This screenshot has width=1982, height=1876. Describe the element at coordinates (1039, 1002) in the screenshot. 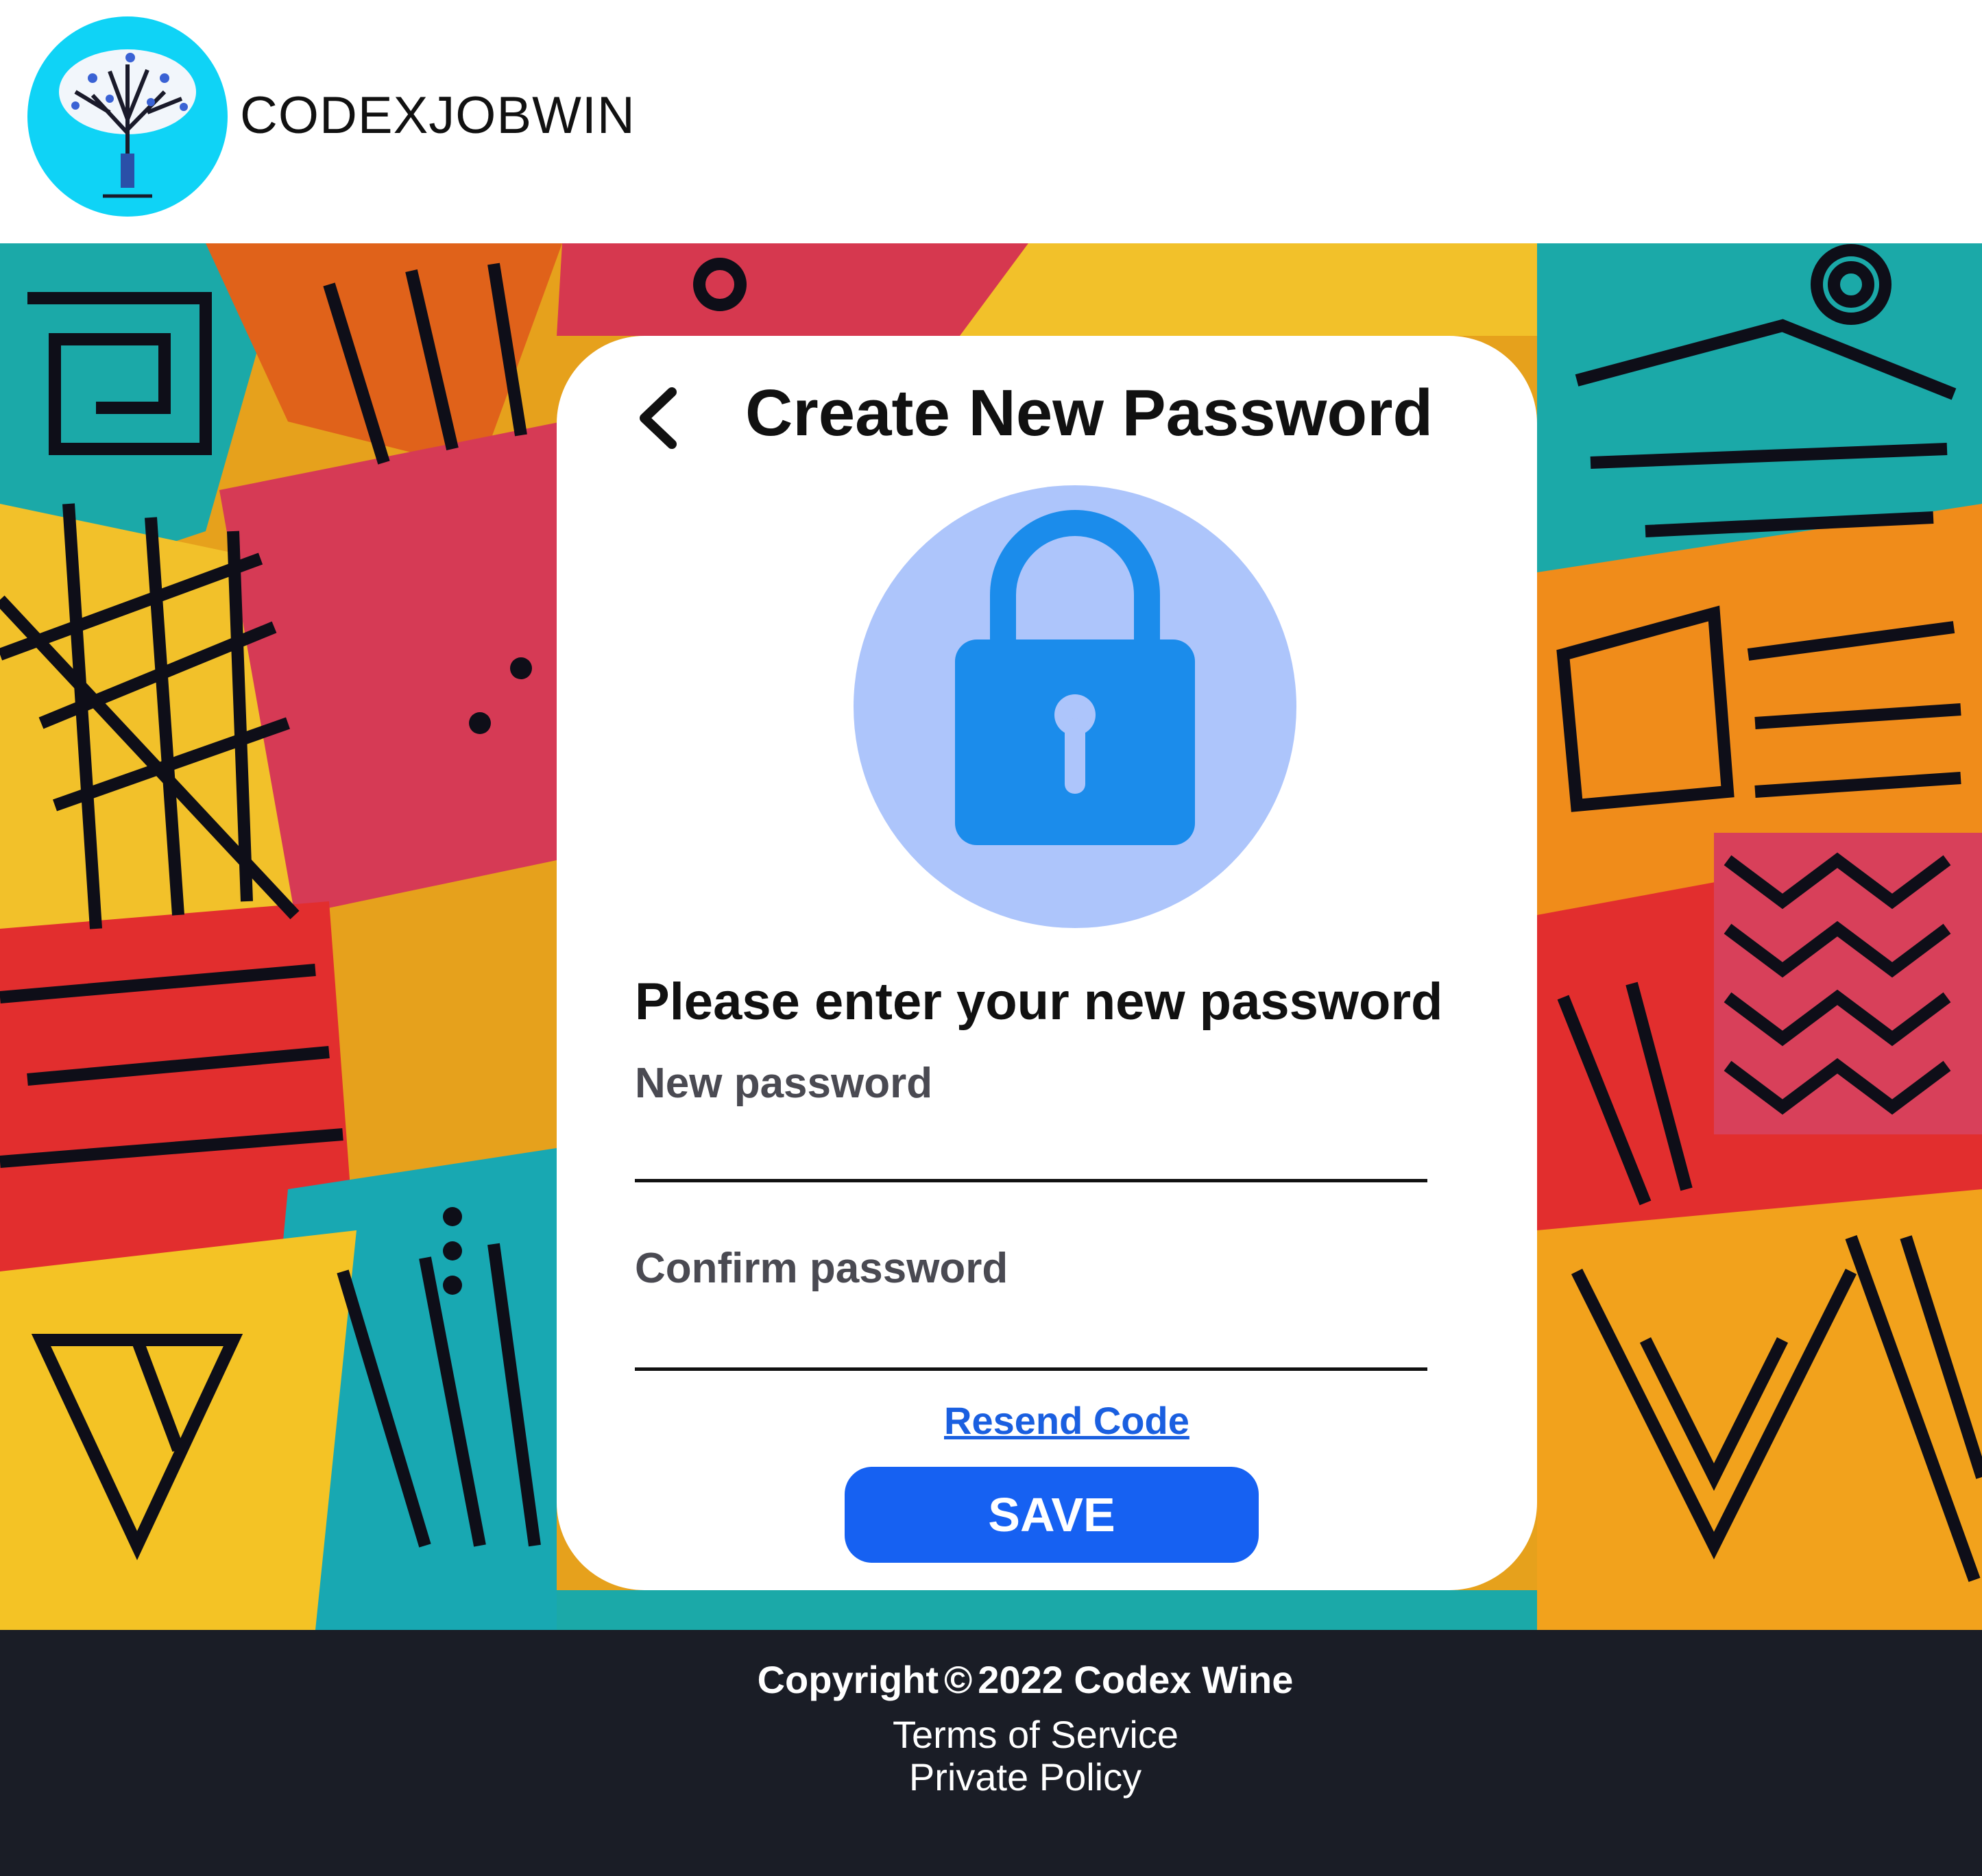

I see `instruction-text: Please enter your new password` at that location.